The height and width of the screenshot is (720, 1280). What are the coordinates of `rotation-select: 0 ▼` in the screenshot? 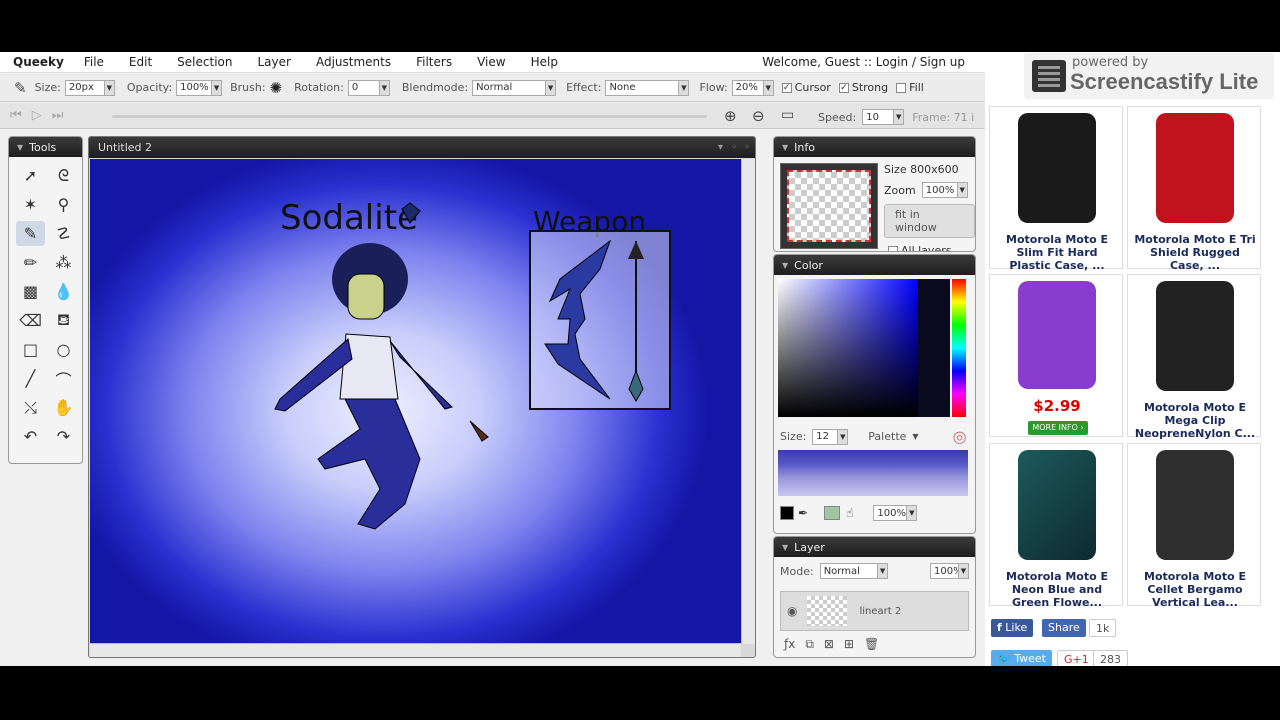 It's located at (368, 87).